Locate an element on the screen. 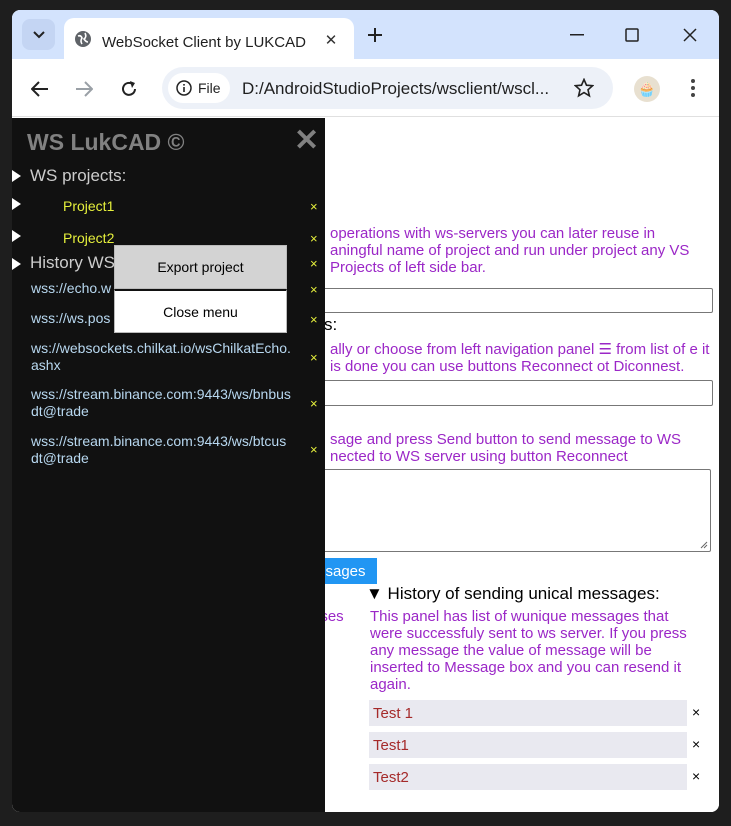  project-item: Project2 is located at coordinates (88, 238).